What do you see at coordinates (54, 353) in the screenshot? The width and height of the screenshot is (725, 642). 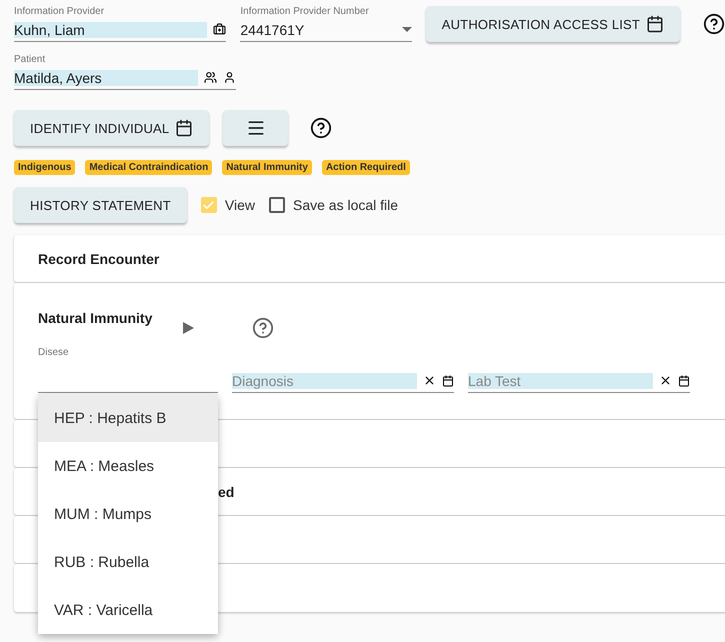 I see `field-label: Disese` at bounding box center [54, 353].